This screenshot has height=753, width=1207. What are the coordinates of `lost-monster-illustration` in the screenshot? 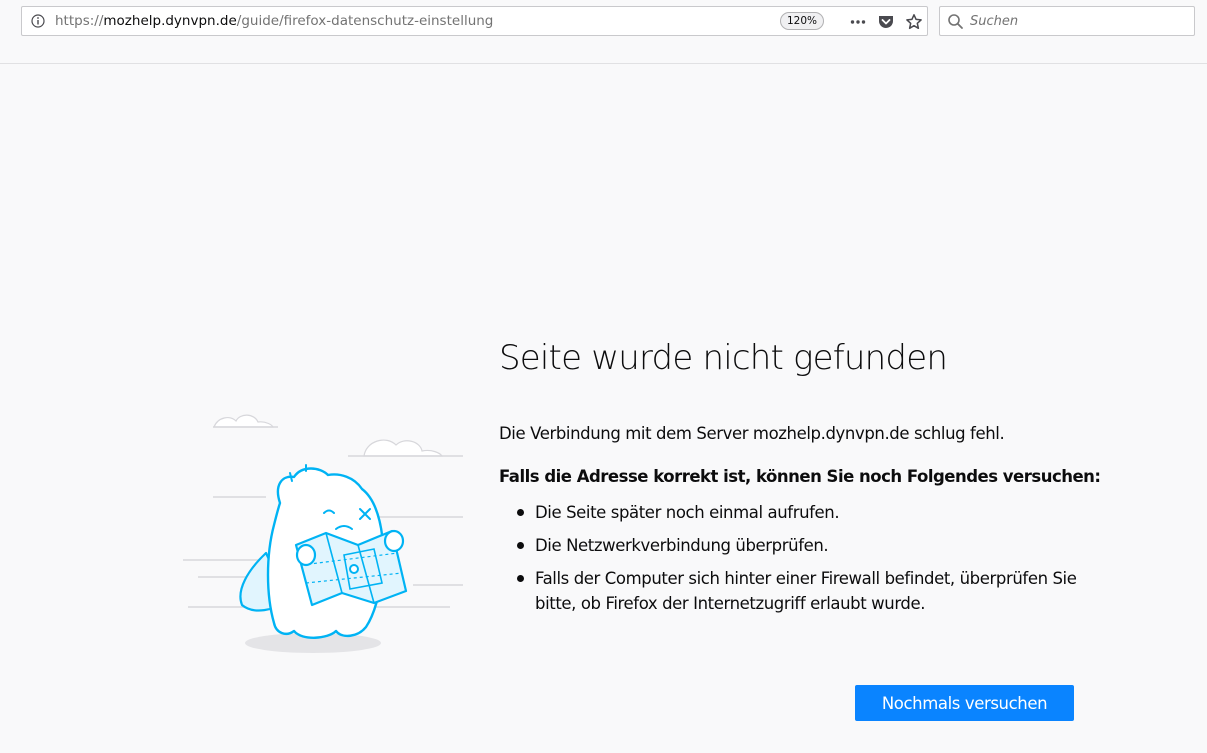 It's located at (323, 533).